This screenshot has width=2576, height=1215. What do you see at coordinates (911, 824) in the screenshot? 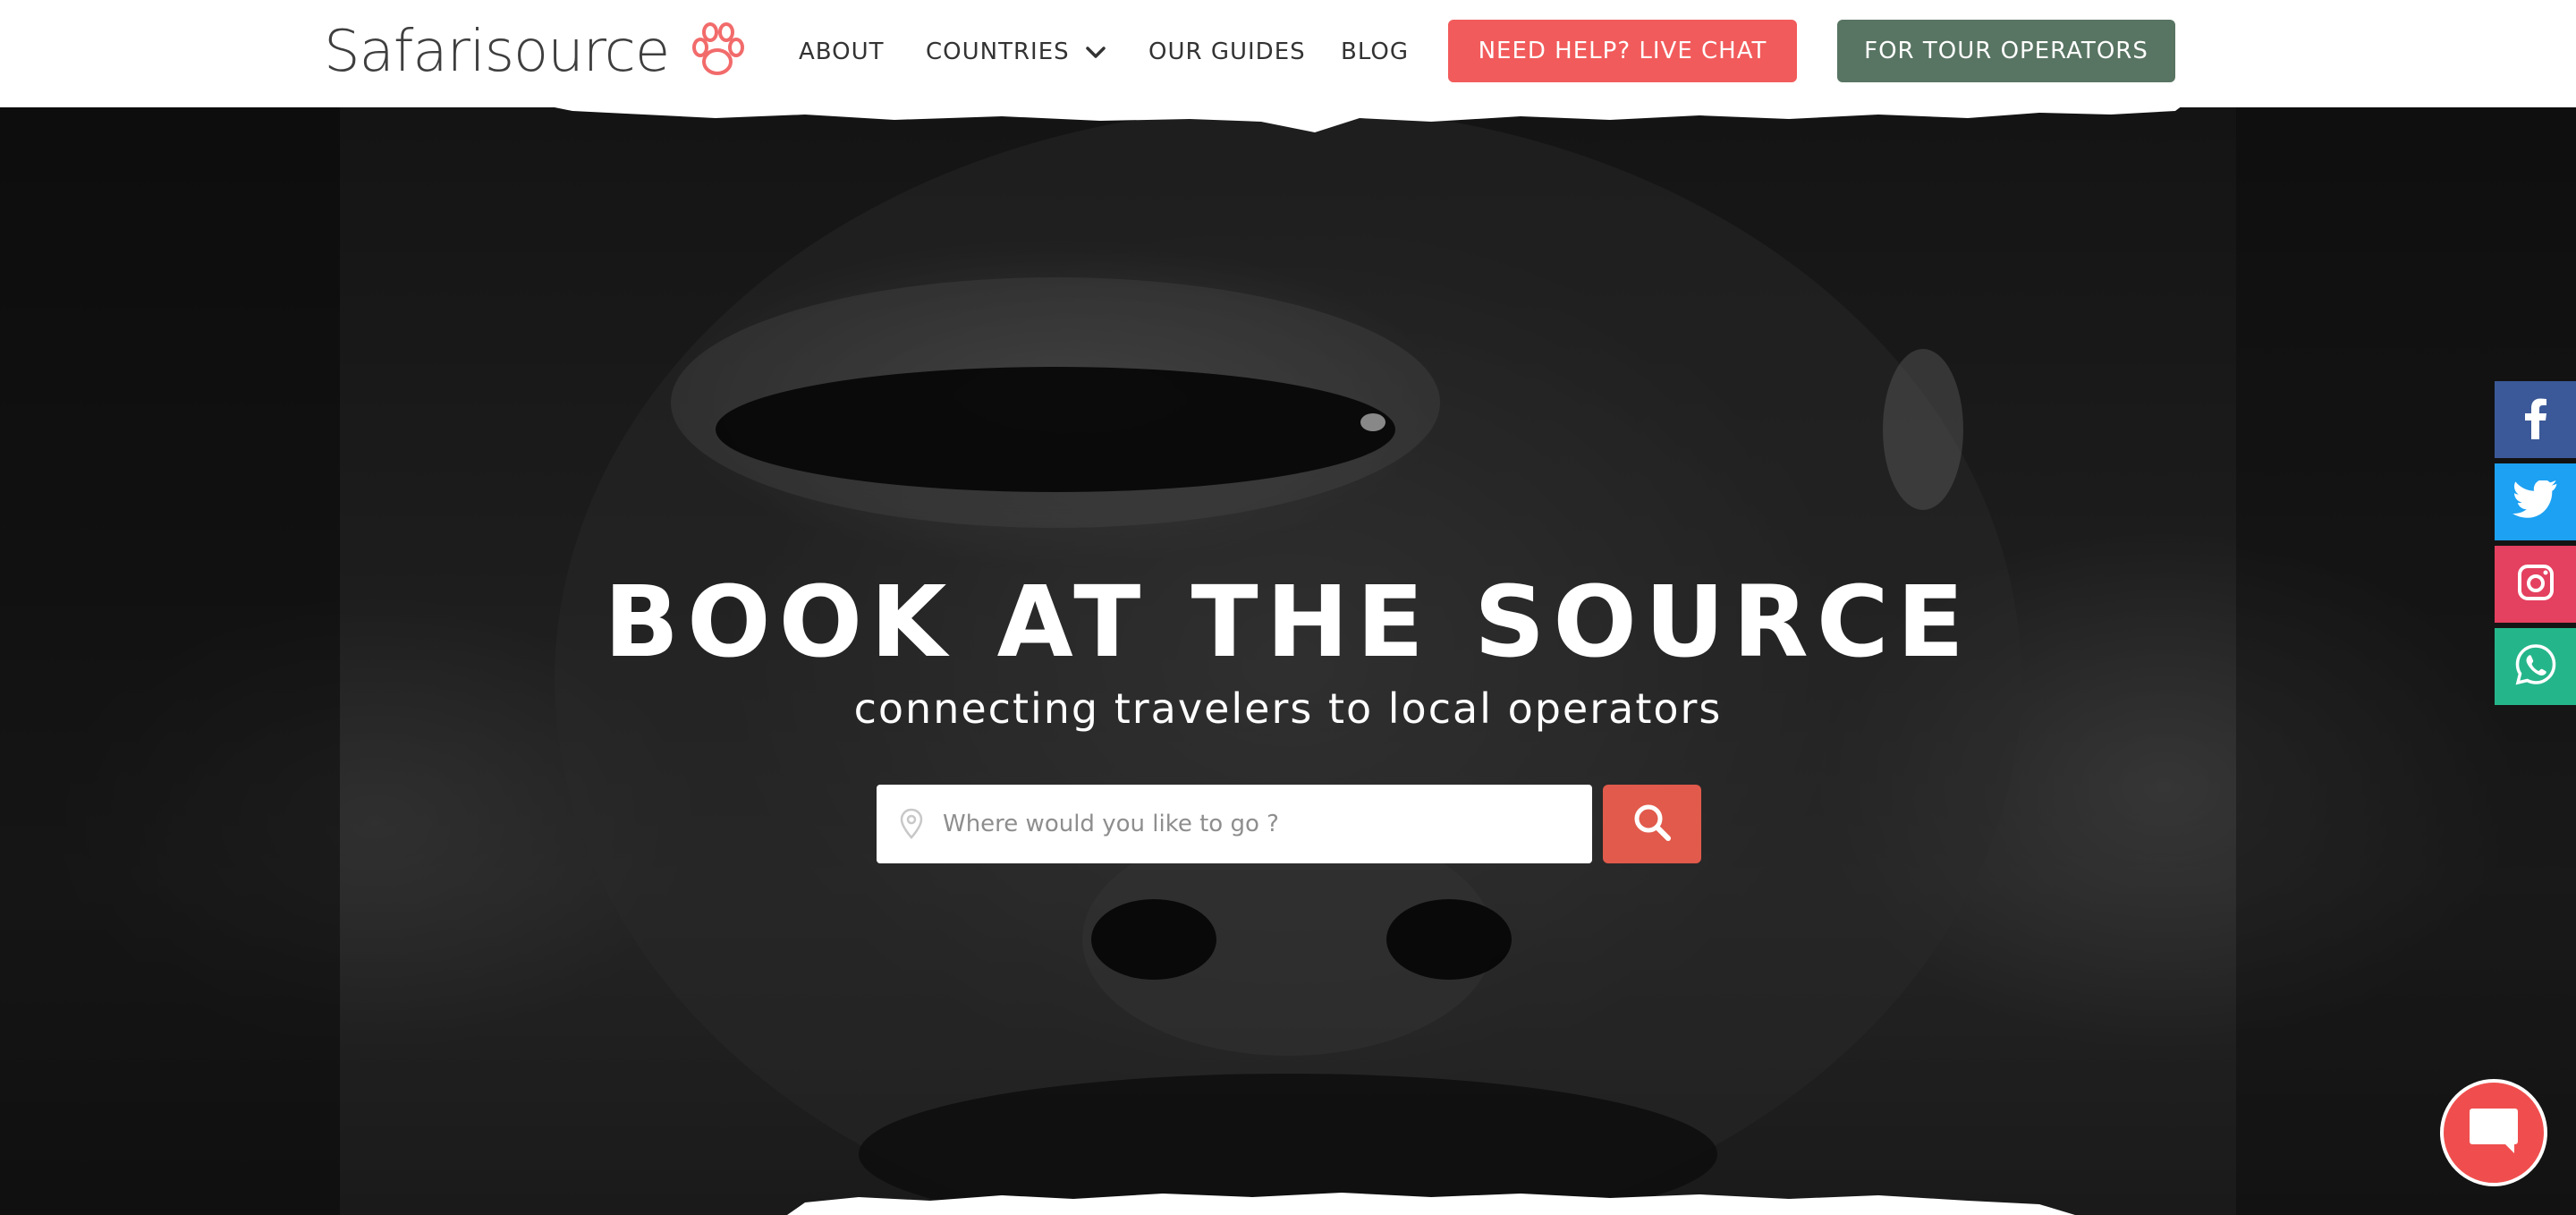
I see `location-pin-icon` at bounding box center [911, 824].